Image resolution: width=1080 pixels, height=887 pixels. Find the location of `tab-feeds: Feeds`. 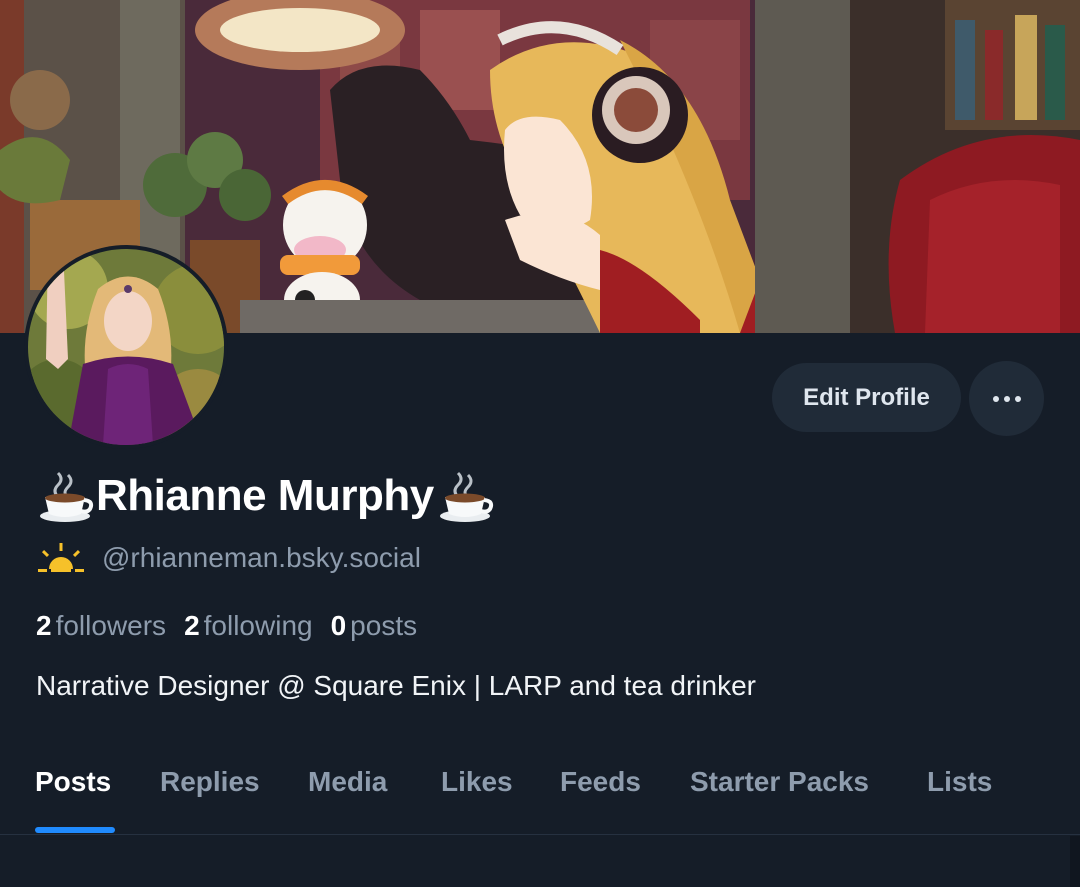

tab-feeds: Feeds is located at coordinates (600, 782).